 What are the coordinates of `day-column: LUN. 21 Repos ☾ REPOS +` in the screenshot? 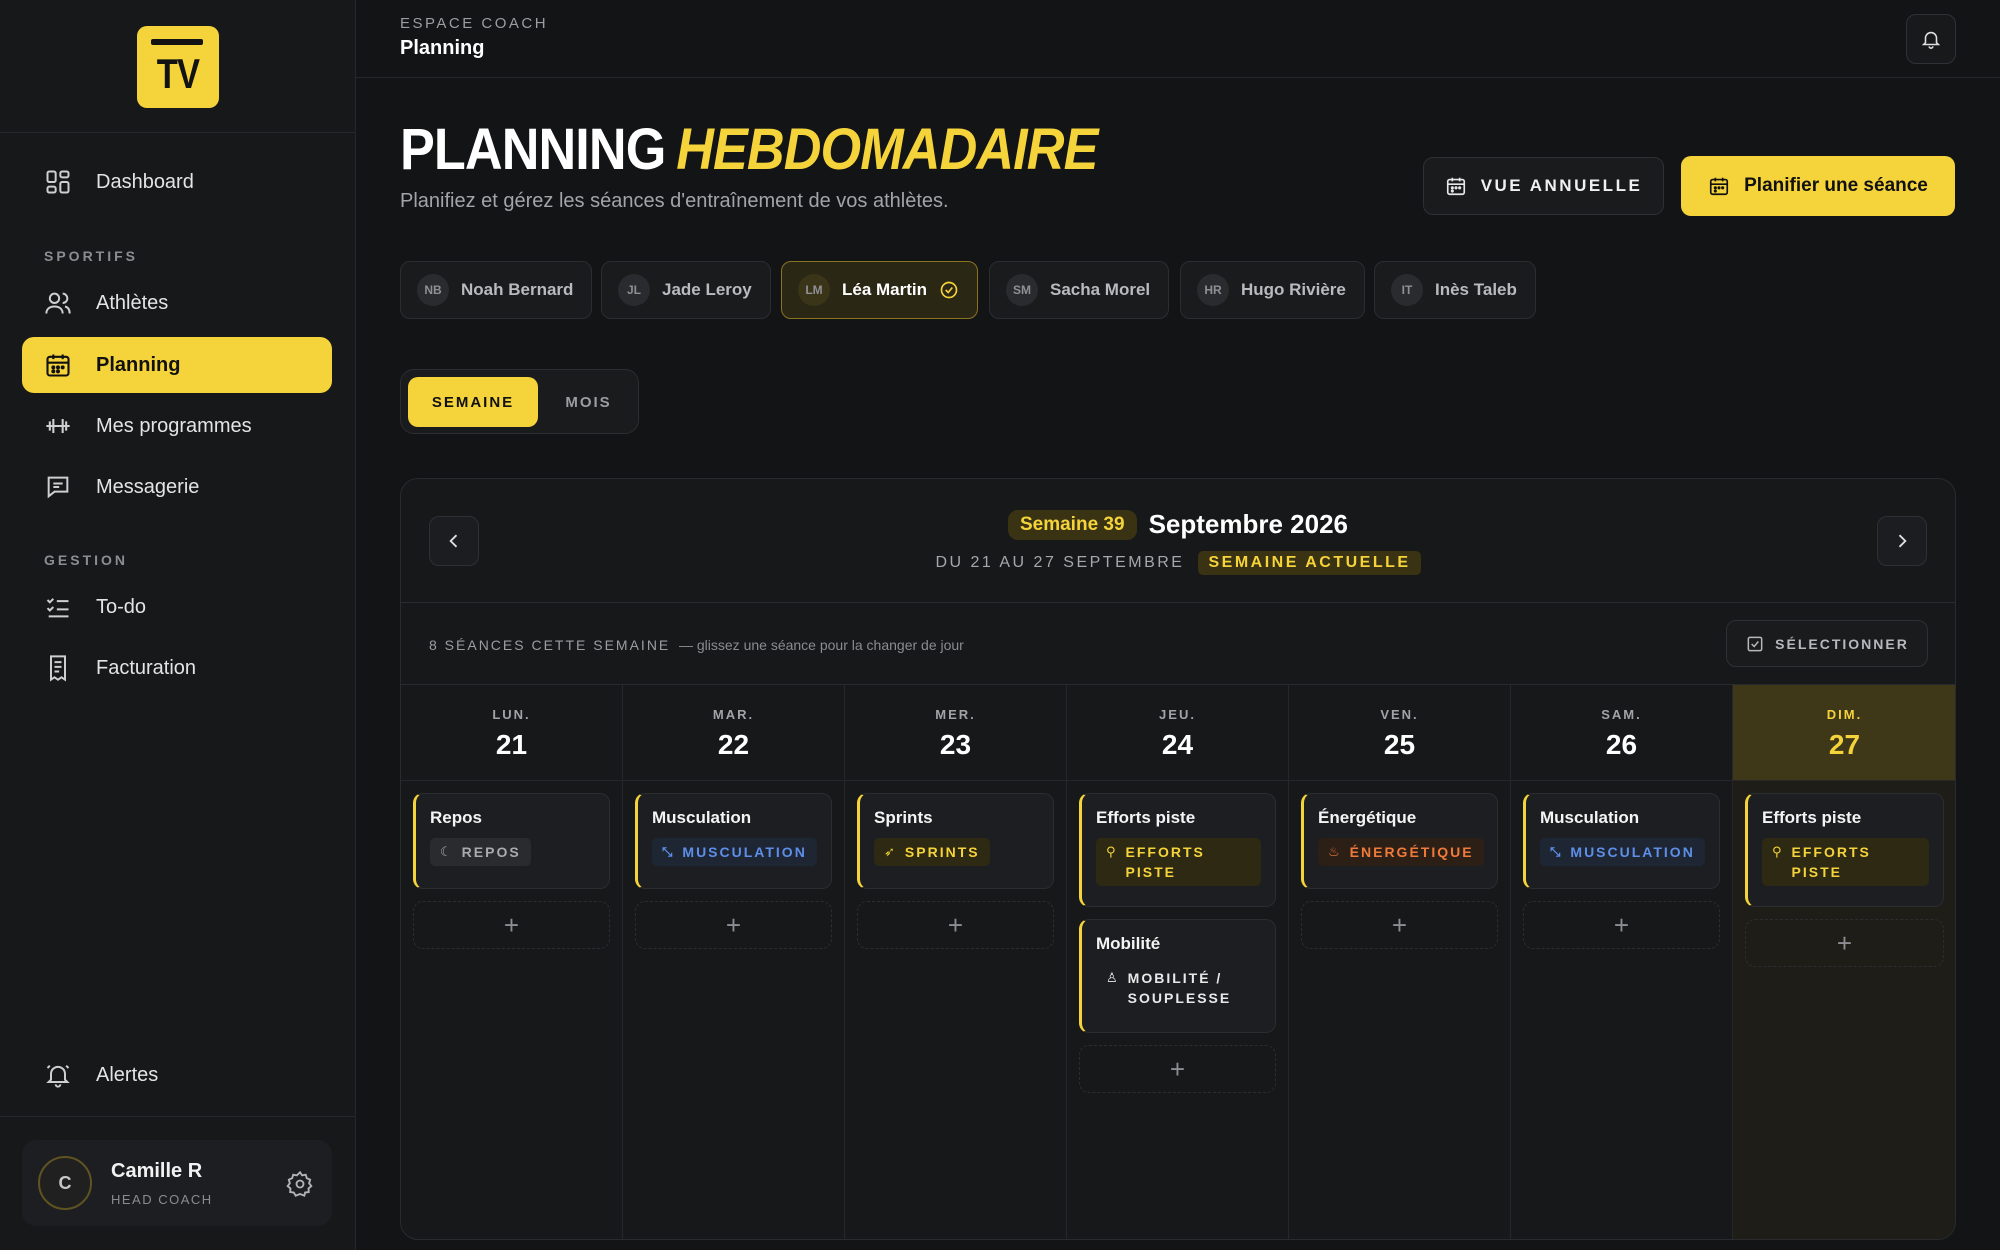 It's located at (512, 962).